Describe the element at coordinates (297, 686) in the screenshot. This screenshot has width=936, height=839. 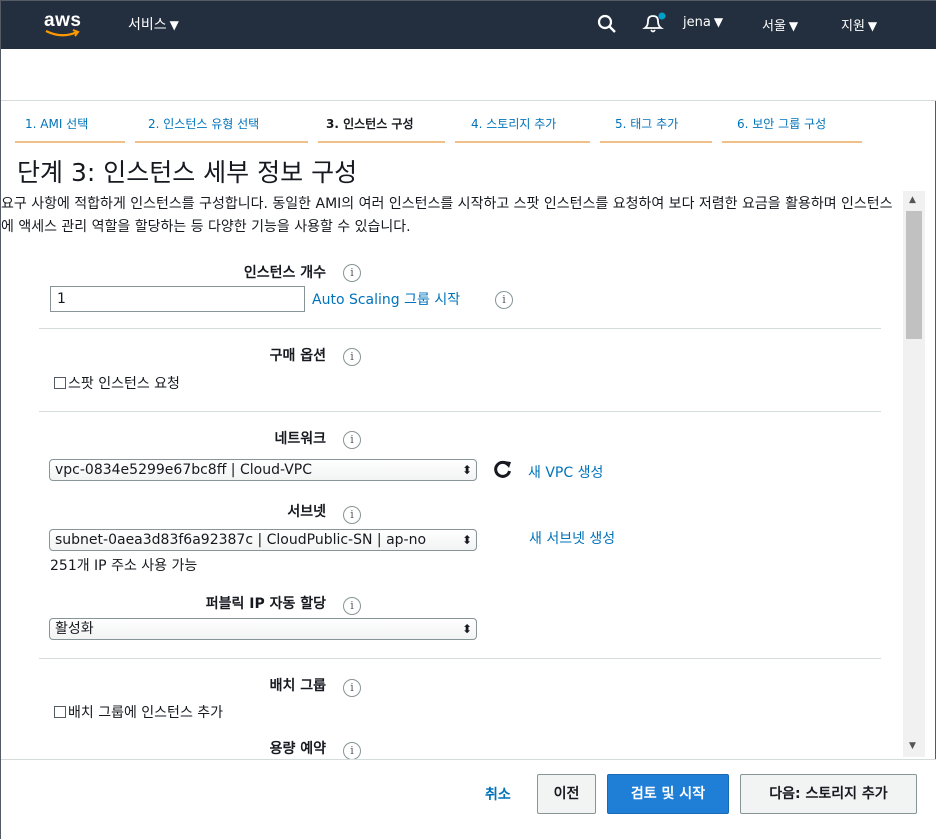
I see `placement-group-label: 배치 그룹` at that location.